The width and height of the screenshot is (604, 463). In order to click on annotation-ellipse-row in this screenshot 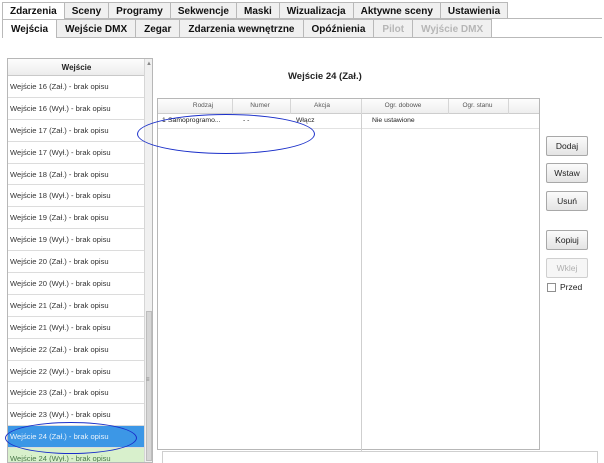, I will do `click(226, 134)`.